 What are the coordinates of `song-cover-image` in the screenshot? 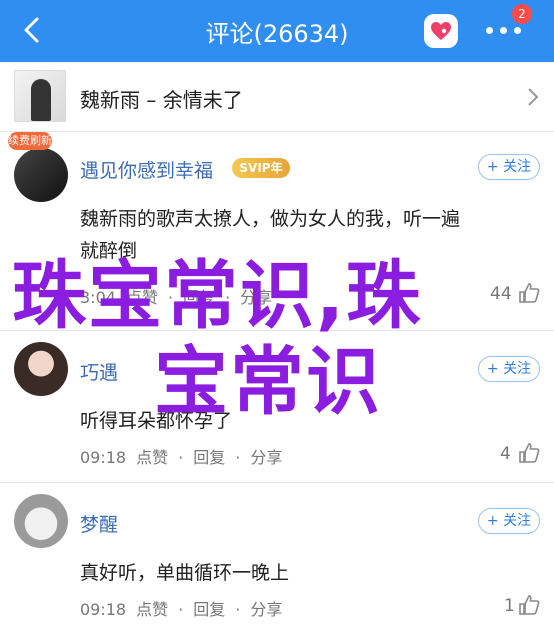 It's located at (40, 96).